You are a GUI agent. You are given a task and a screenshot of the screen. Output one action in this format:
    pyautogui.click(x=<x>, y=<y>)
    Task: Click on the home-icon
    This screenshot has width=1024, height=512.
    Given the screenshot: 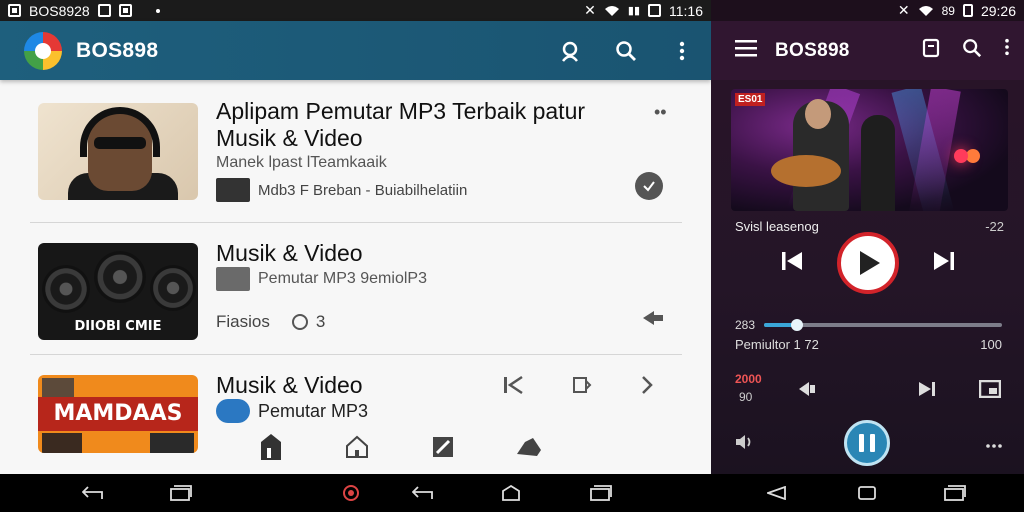 What is the action you would take?
    pyautogui.click(x=357, y=446)
    